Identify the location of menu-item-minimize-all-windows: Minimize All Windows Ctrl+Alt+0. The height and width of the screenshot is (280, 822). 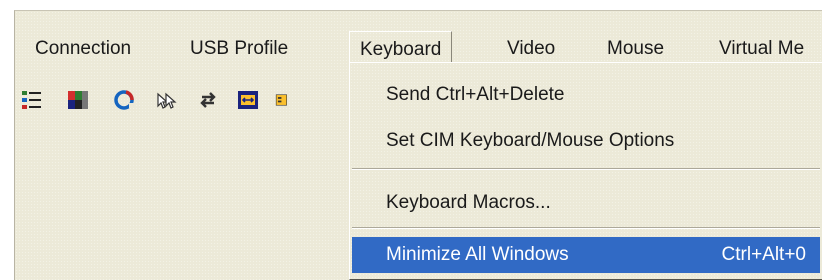
(586, 255).